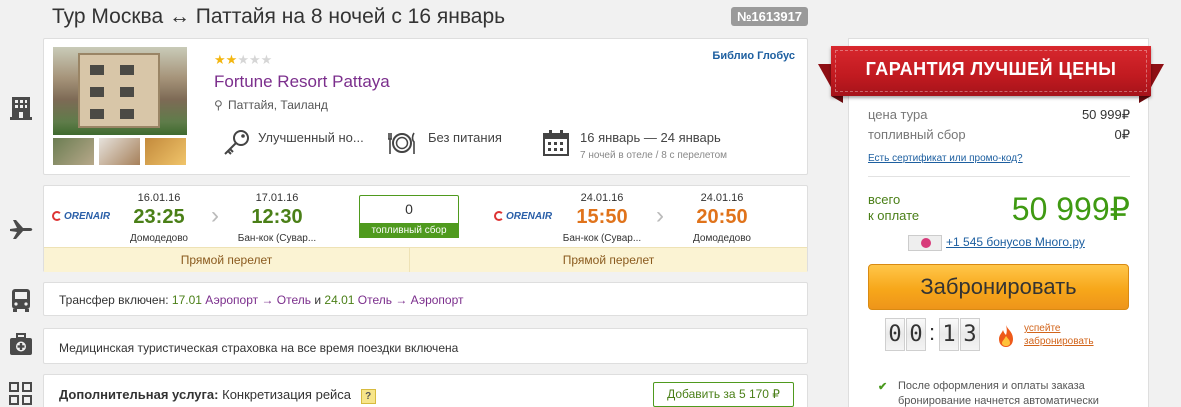 This screenshot has width=1181, height=407. I want to click on mnogo-logo-icon, so click(925, 243).